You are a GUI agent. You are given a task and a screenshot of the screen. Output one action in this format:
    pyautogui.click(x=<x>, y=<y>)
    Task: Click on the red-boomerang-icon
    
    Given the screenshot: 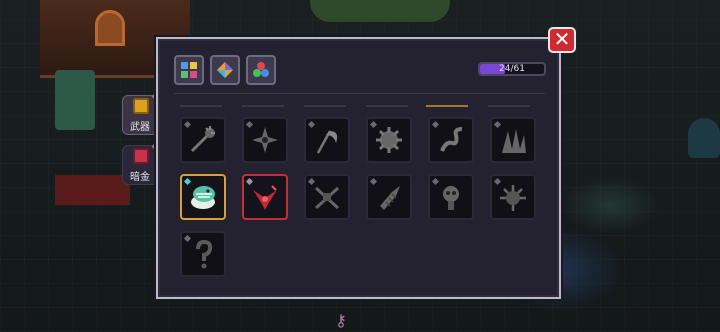 What is the action you would take?
    pyautogui.click(x=265, y=197)
    